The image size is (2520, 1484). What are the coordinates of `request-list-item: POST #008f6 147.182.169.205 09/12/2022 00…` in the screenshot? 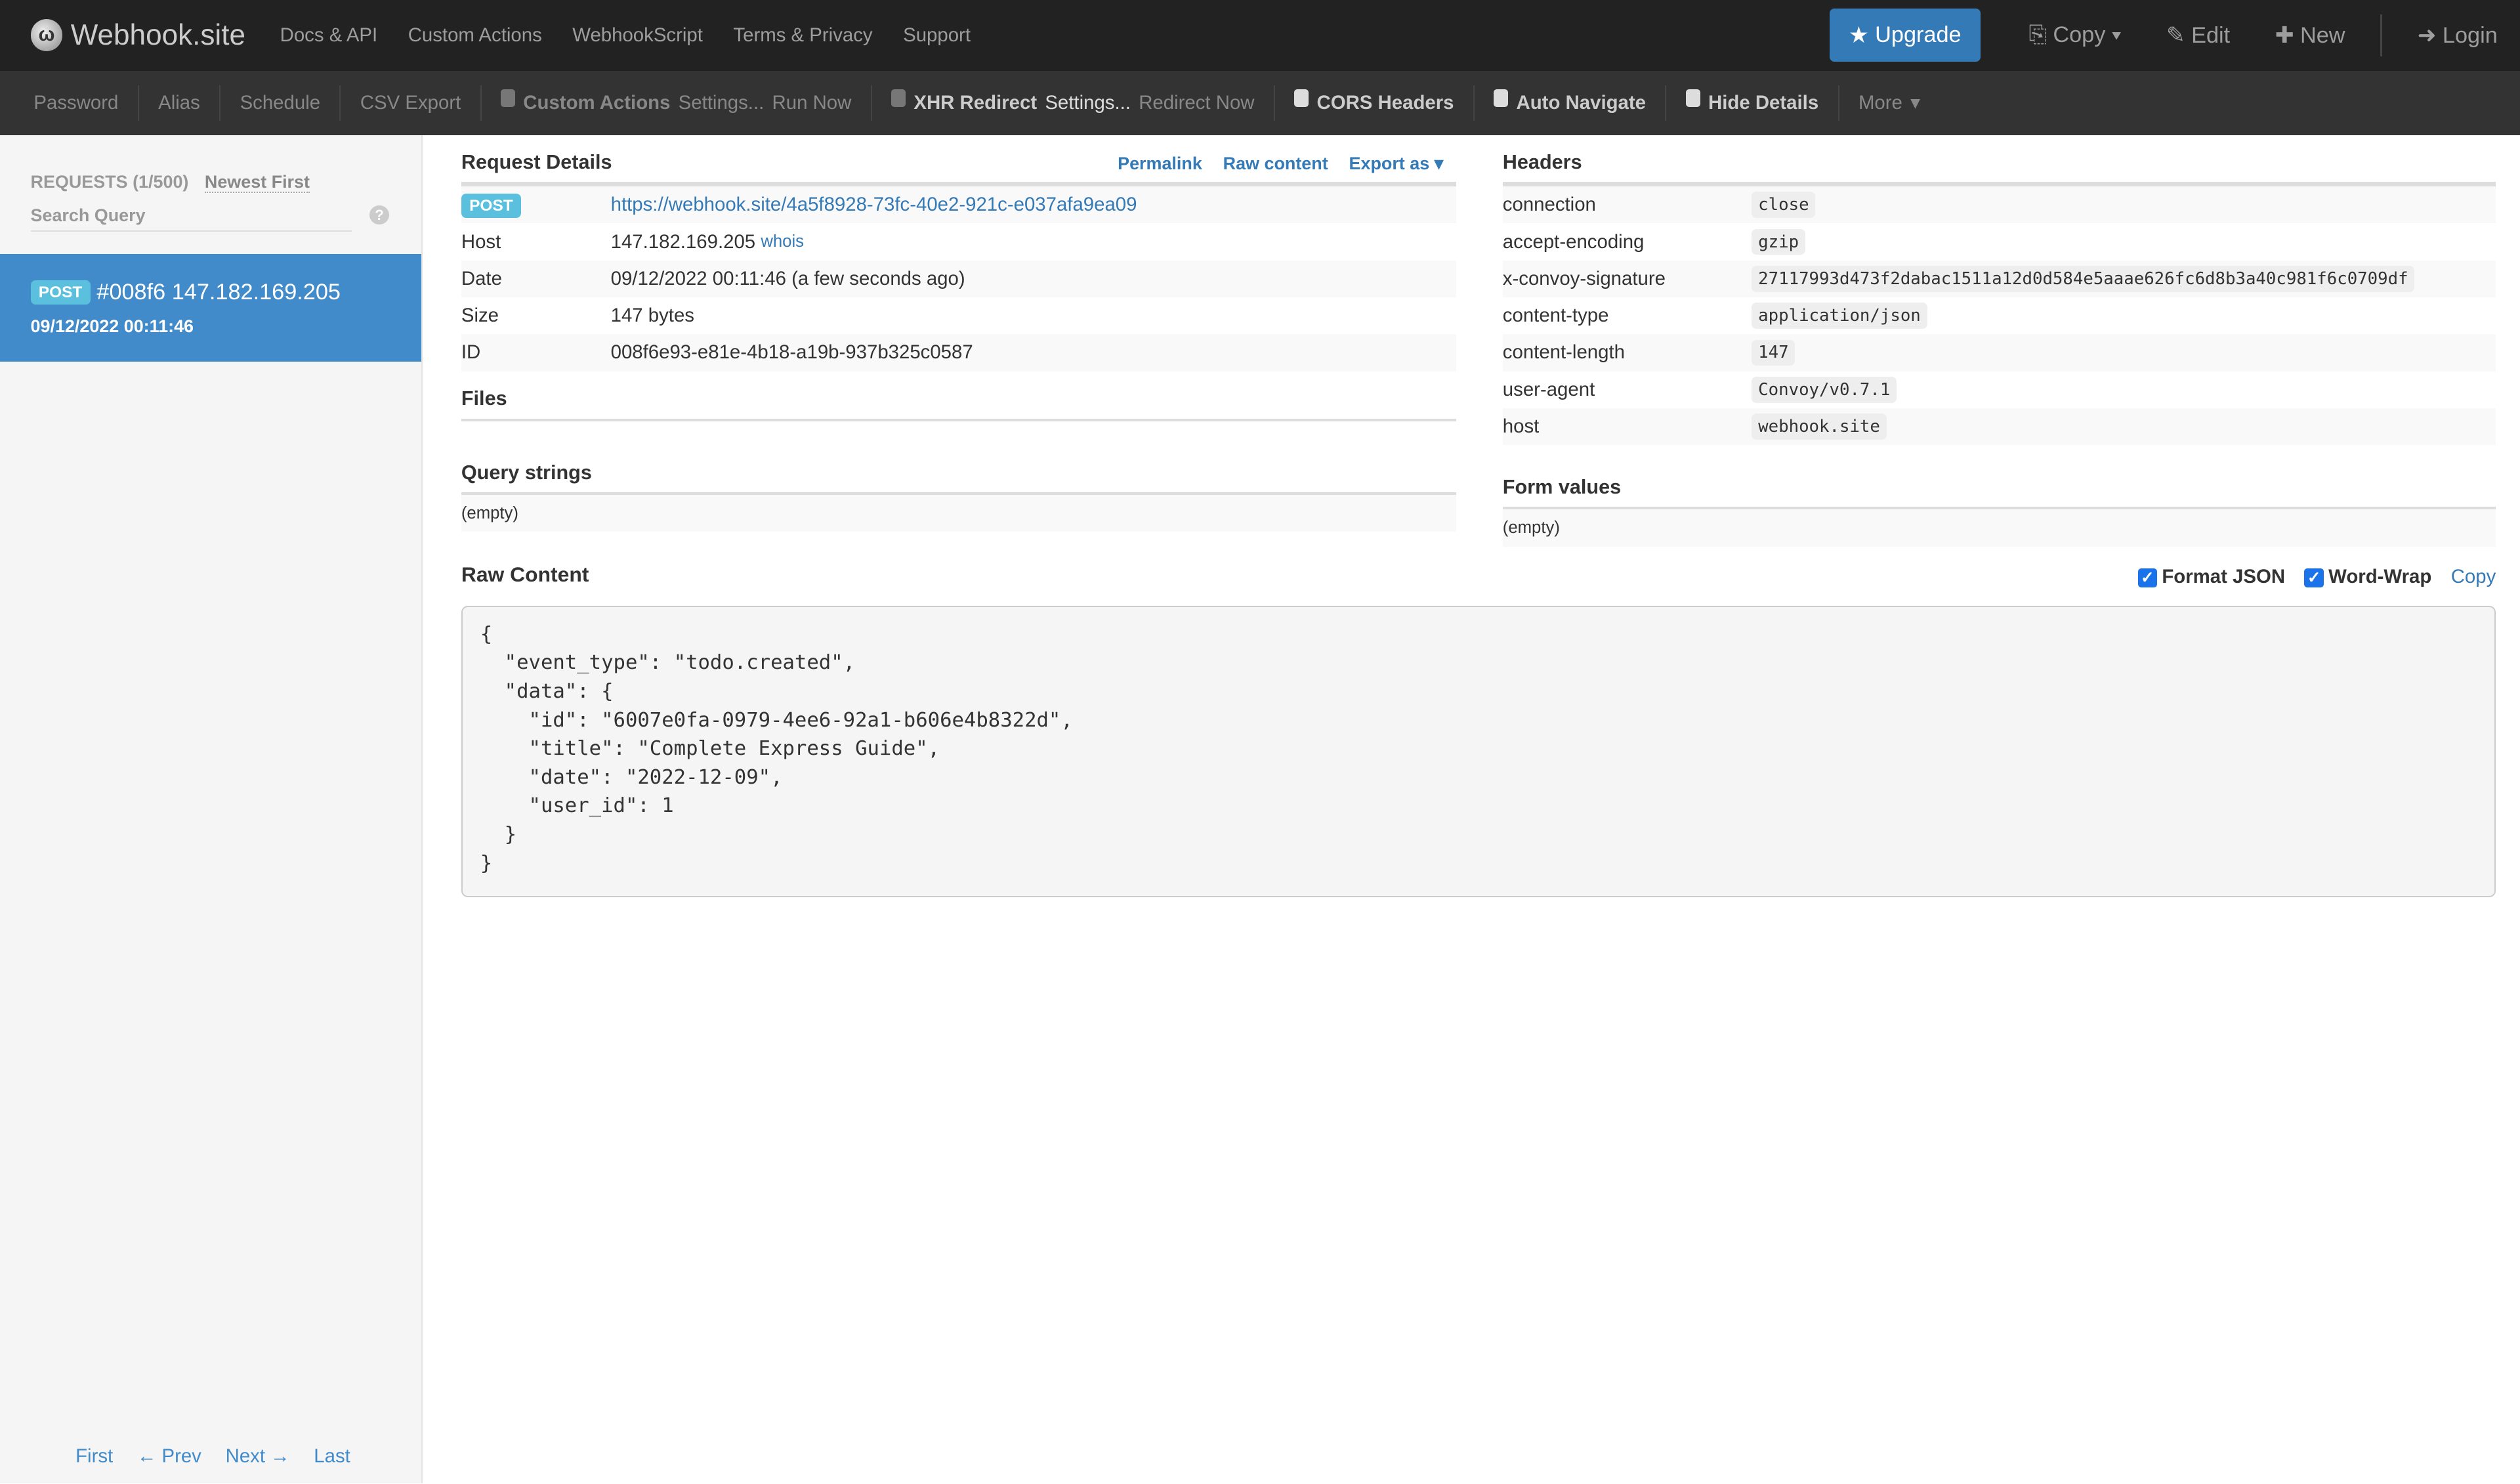 It's located at (210, 307).